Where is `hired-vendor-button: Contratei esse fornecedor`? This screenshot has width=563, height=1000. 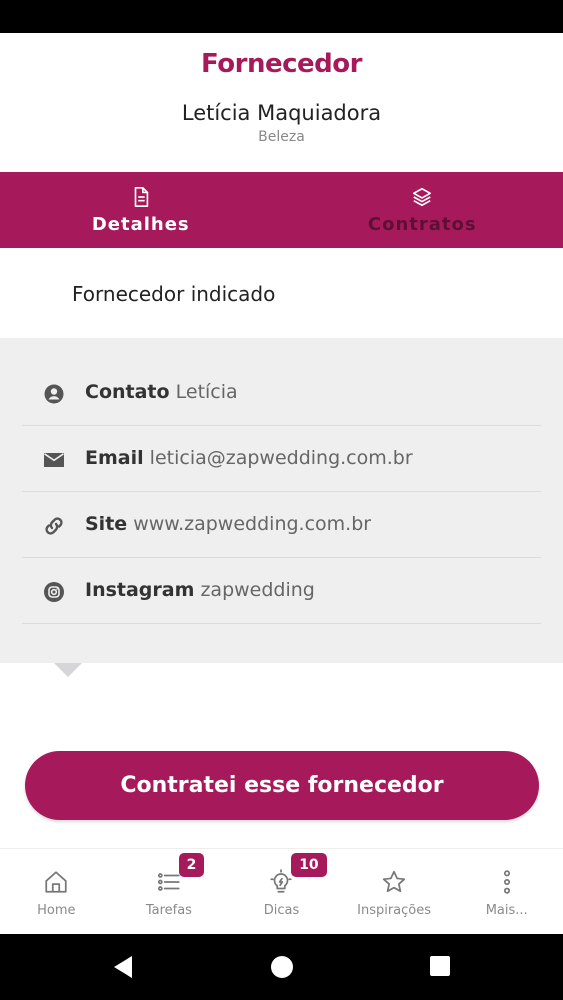 hired-vendor-button: Contratei esse fornecedor is located at coordinates (282, 785).